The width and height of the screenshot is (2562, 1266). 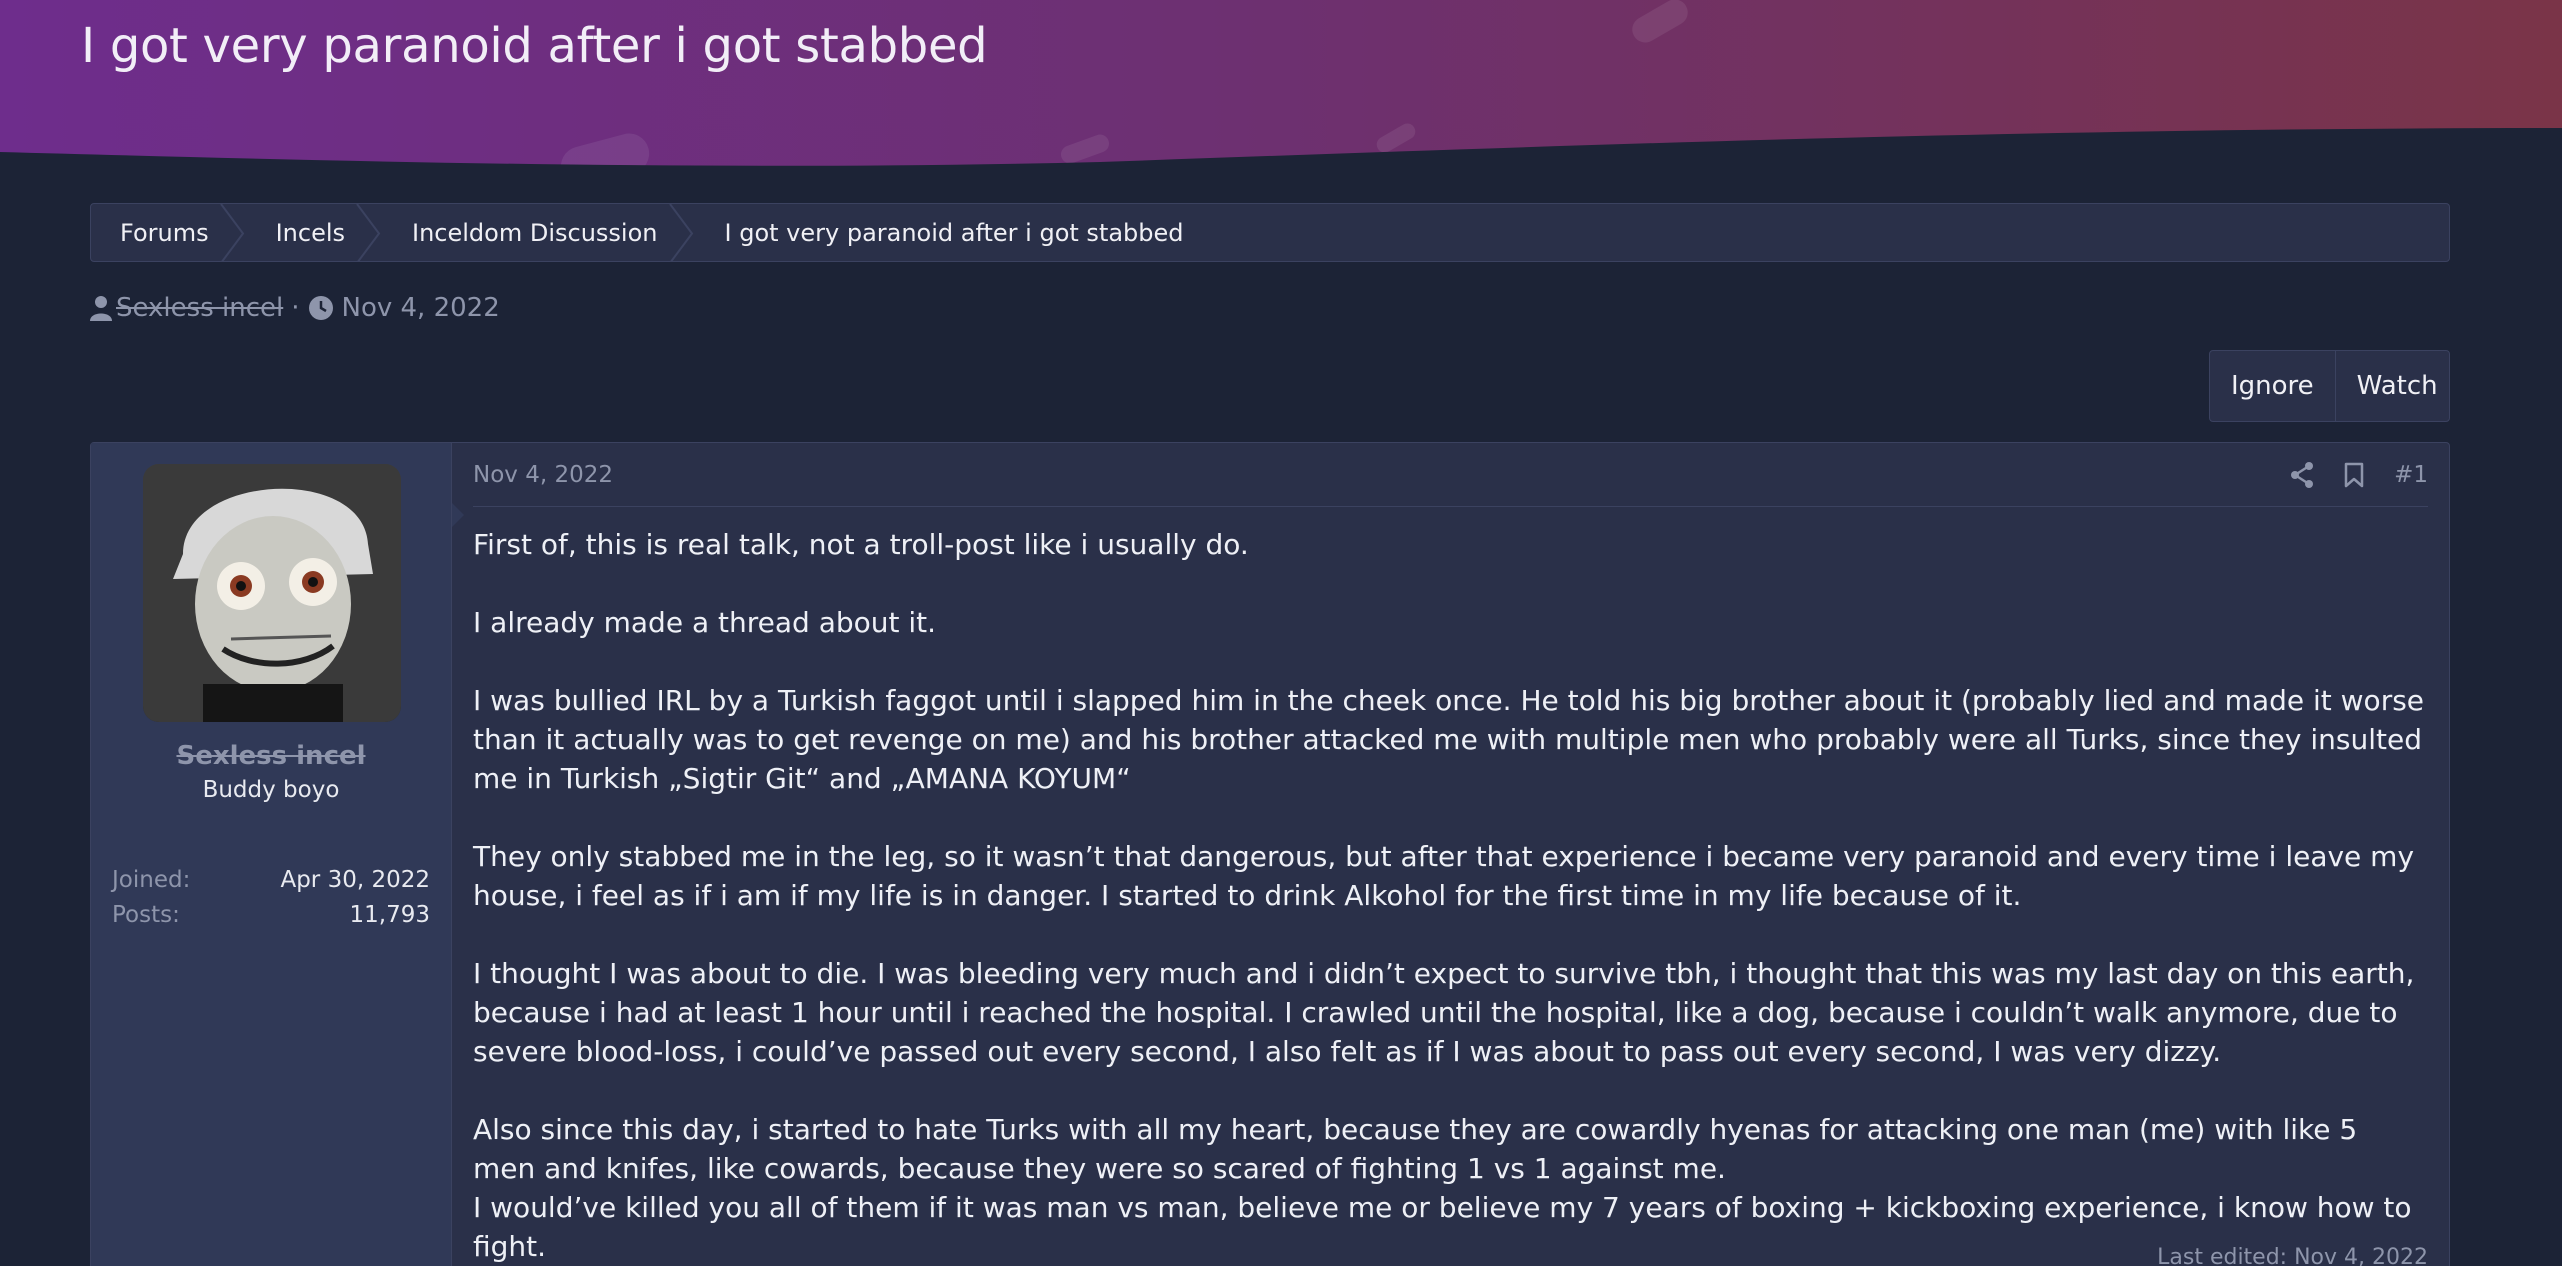 I want to click on poster-stats: Joined: Apr 30, 2022 Posts: 11,793, so click(x=271, y=898).